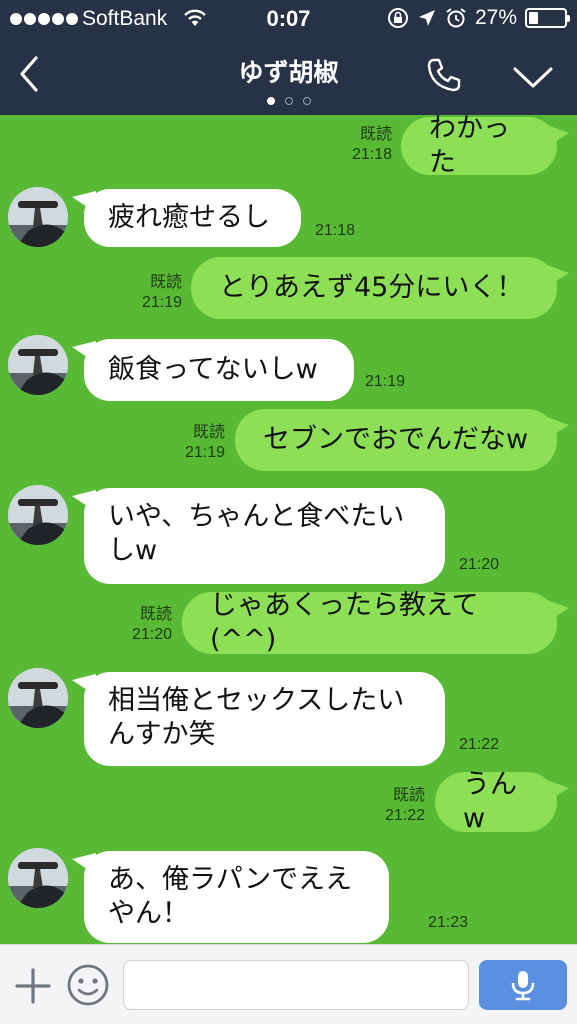 The image size is (577, 1024). I want to click on header: SoftBank 0:07 27% ゆず胡椒, so click(288, 57).